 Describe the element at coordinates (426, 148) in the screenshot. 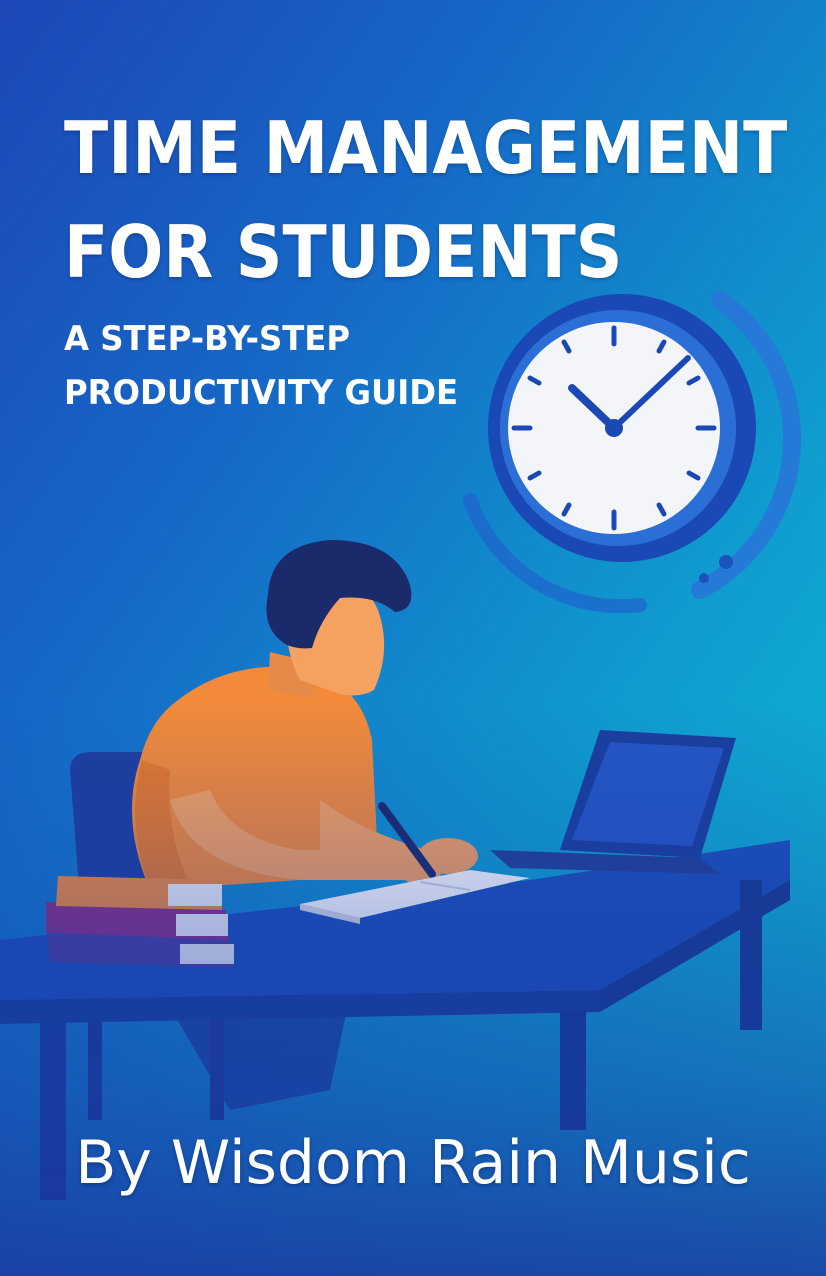

I see `book-title-line-1: TIME MANAGEMENT` at that location.